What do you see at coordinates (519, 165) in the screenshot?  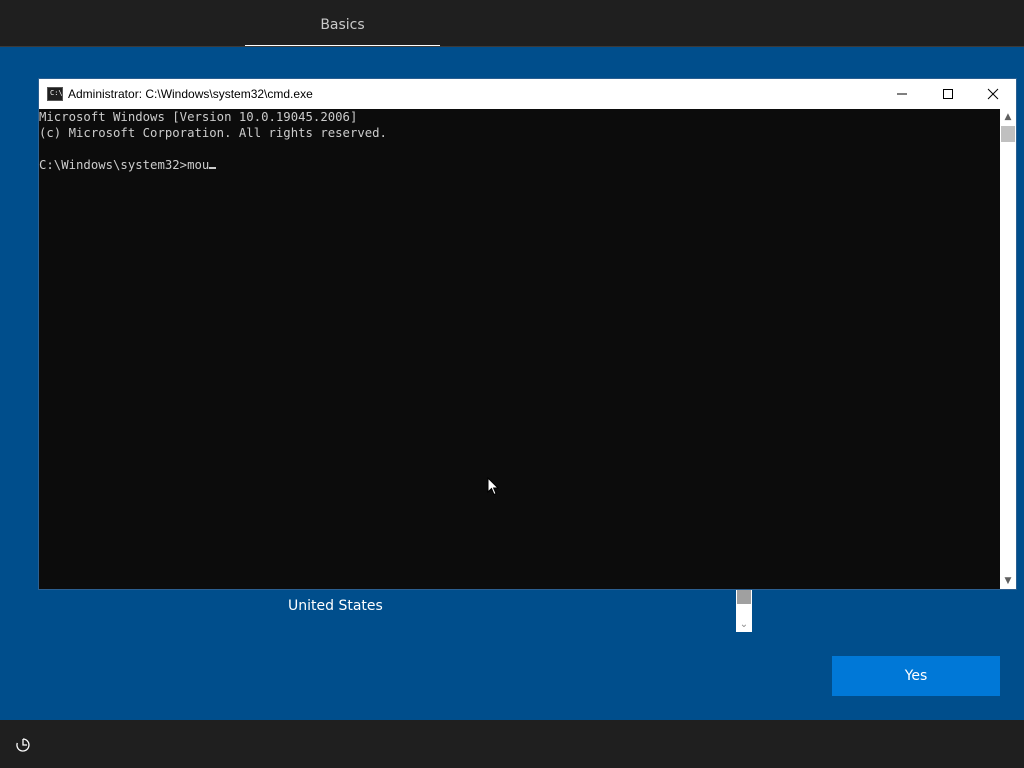 I see `console-prompt-line: C:\Windows\system32>mou` at bounding box center [519, 165].